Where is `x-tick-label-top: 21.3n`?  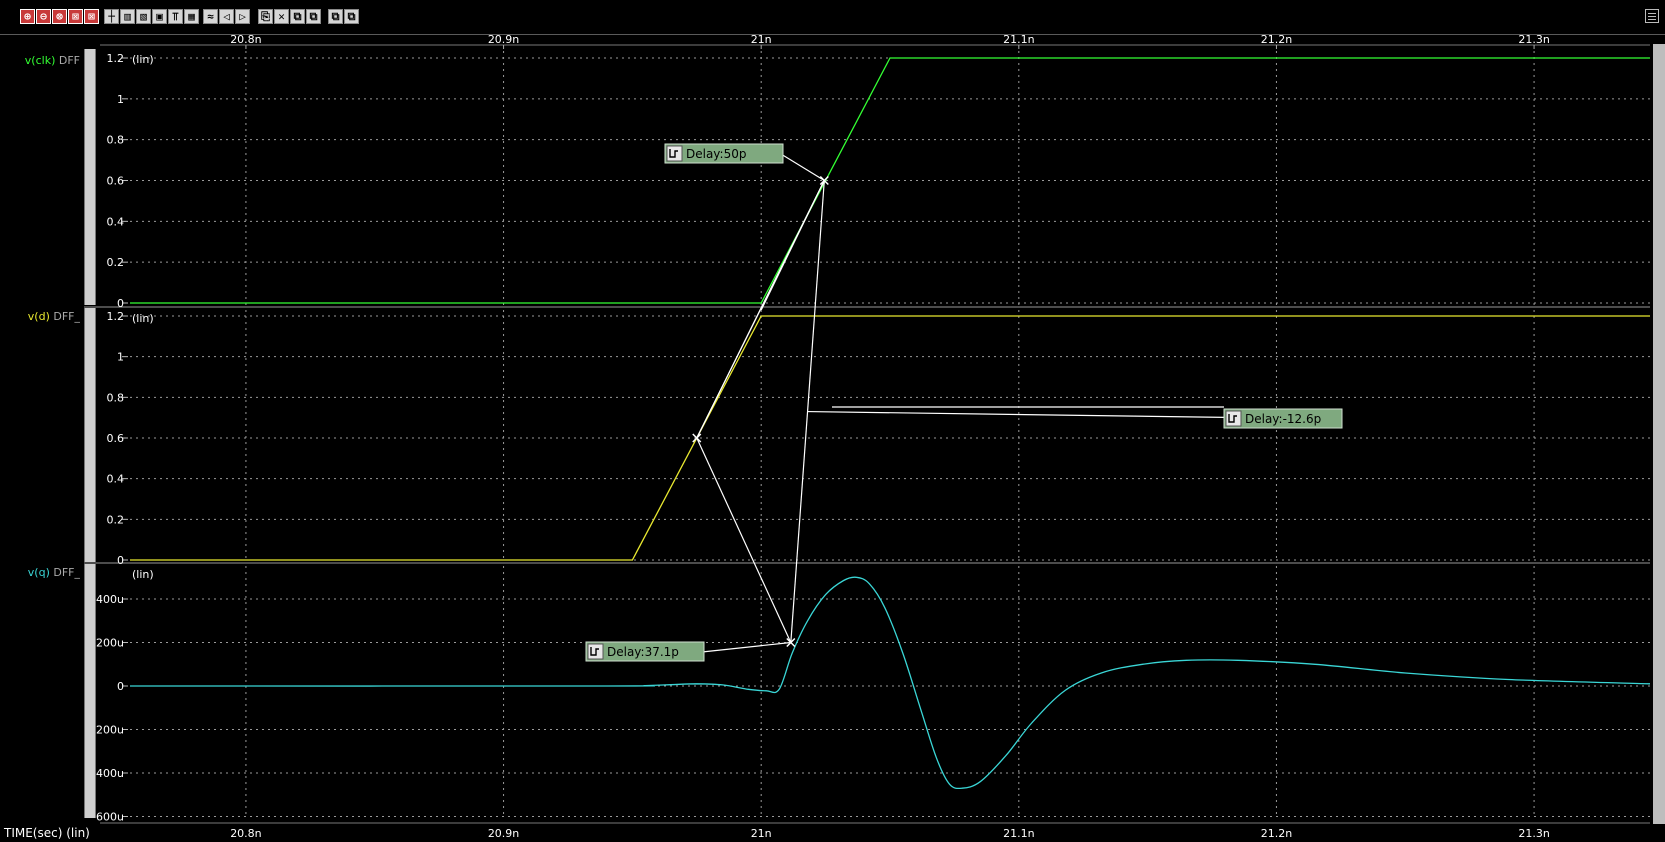
x-tick-label-top: 21.3n is located at coordinates (1533, 39).